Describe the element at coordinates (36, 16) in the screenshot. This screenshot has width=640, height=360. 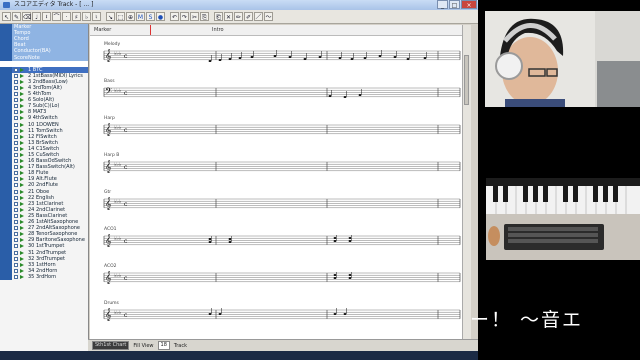
I see `note-icon: ♩` at that location.